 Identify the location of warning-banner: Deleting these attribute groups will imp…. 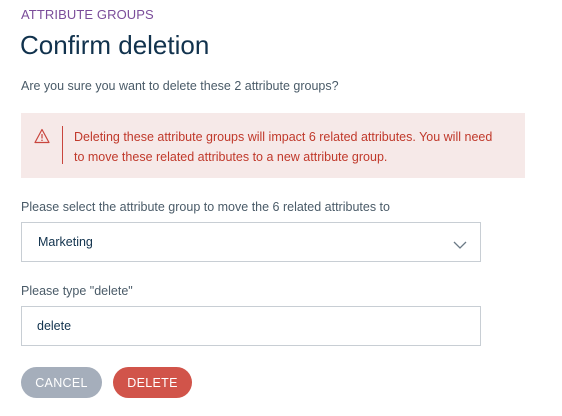
(273, 145).